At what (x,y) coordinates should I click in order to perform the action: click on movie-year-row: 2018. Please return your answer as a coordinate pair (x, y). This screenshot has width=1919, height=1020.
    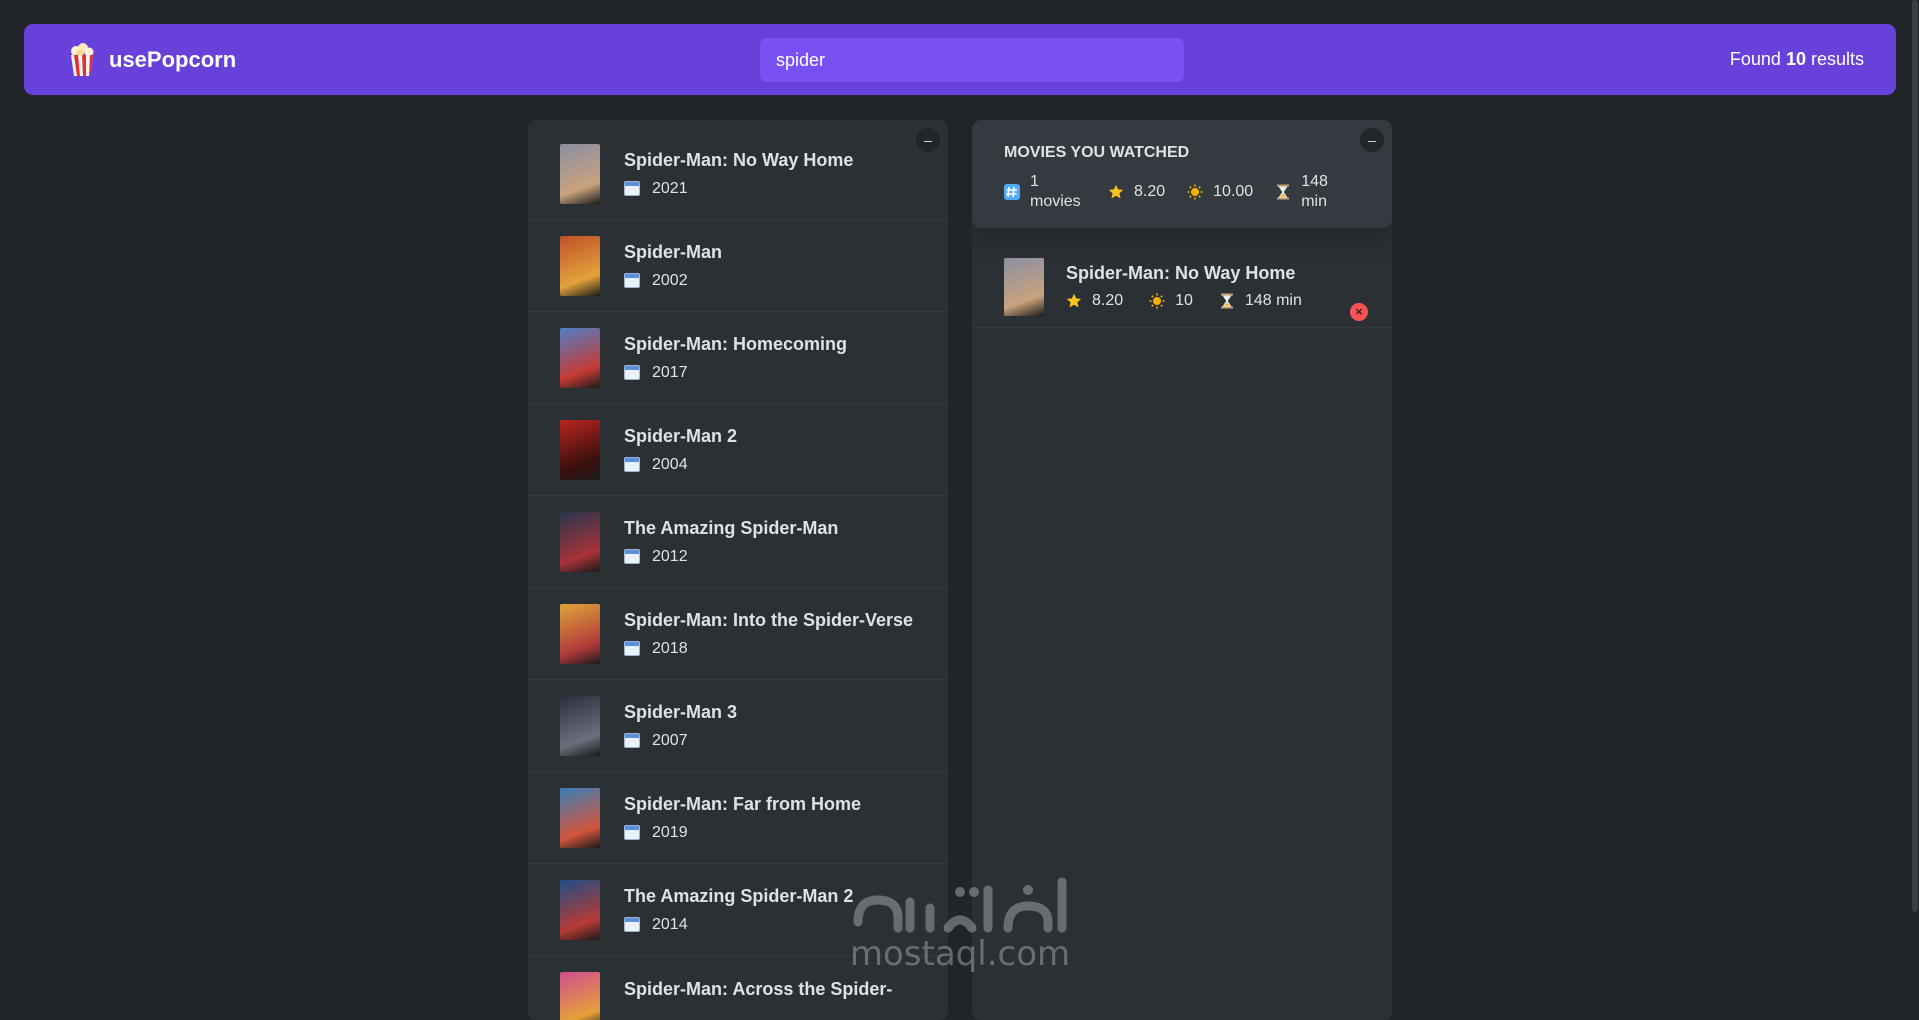
    Looking at the image, I should click on (768, 649).